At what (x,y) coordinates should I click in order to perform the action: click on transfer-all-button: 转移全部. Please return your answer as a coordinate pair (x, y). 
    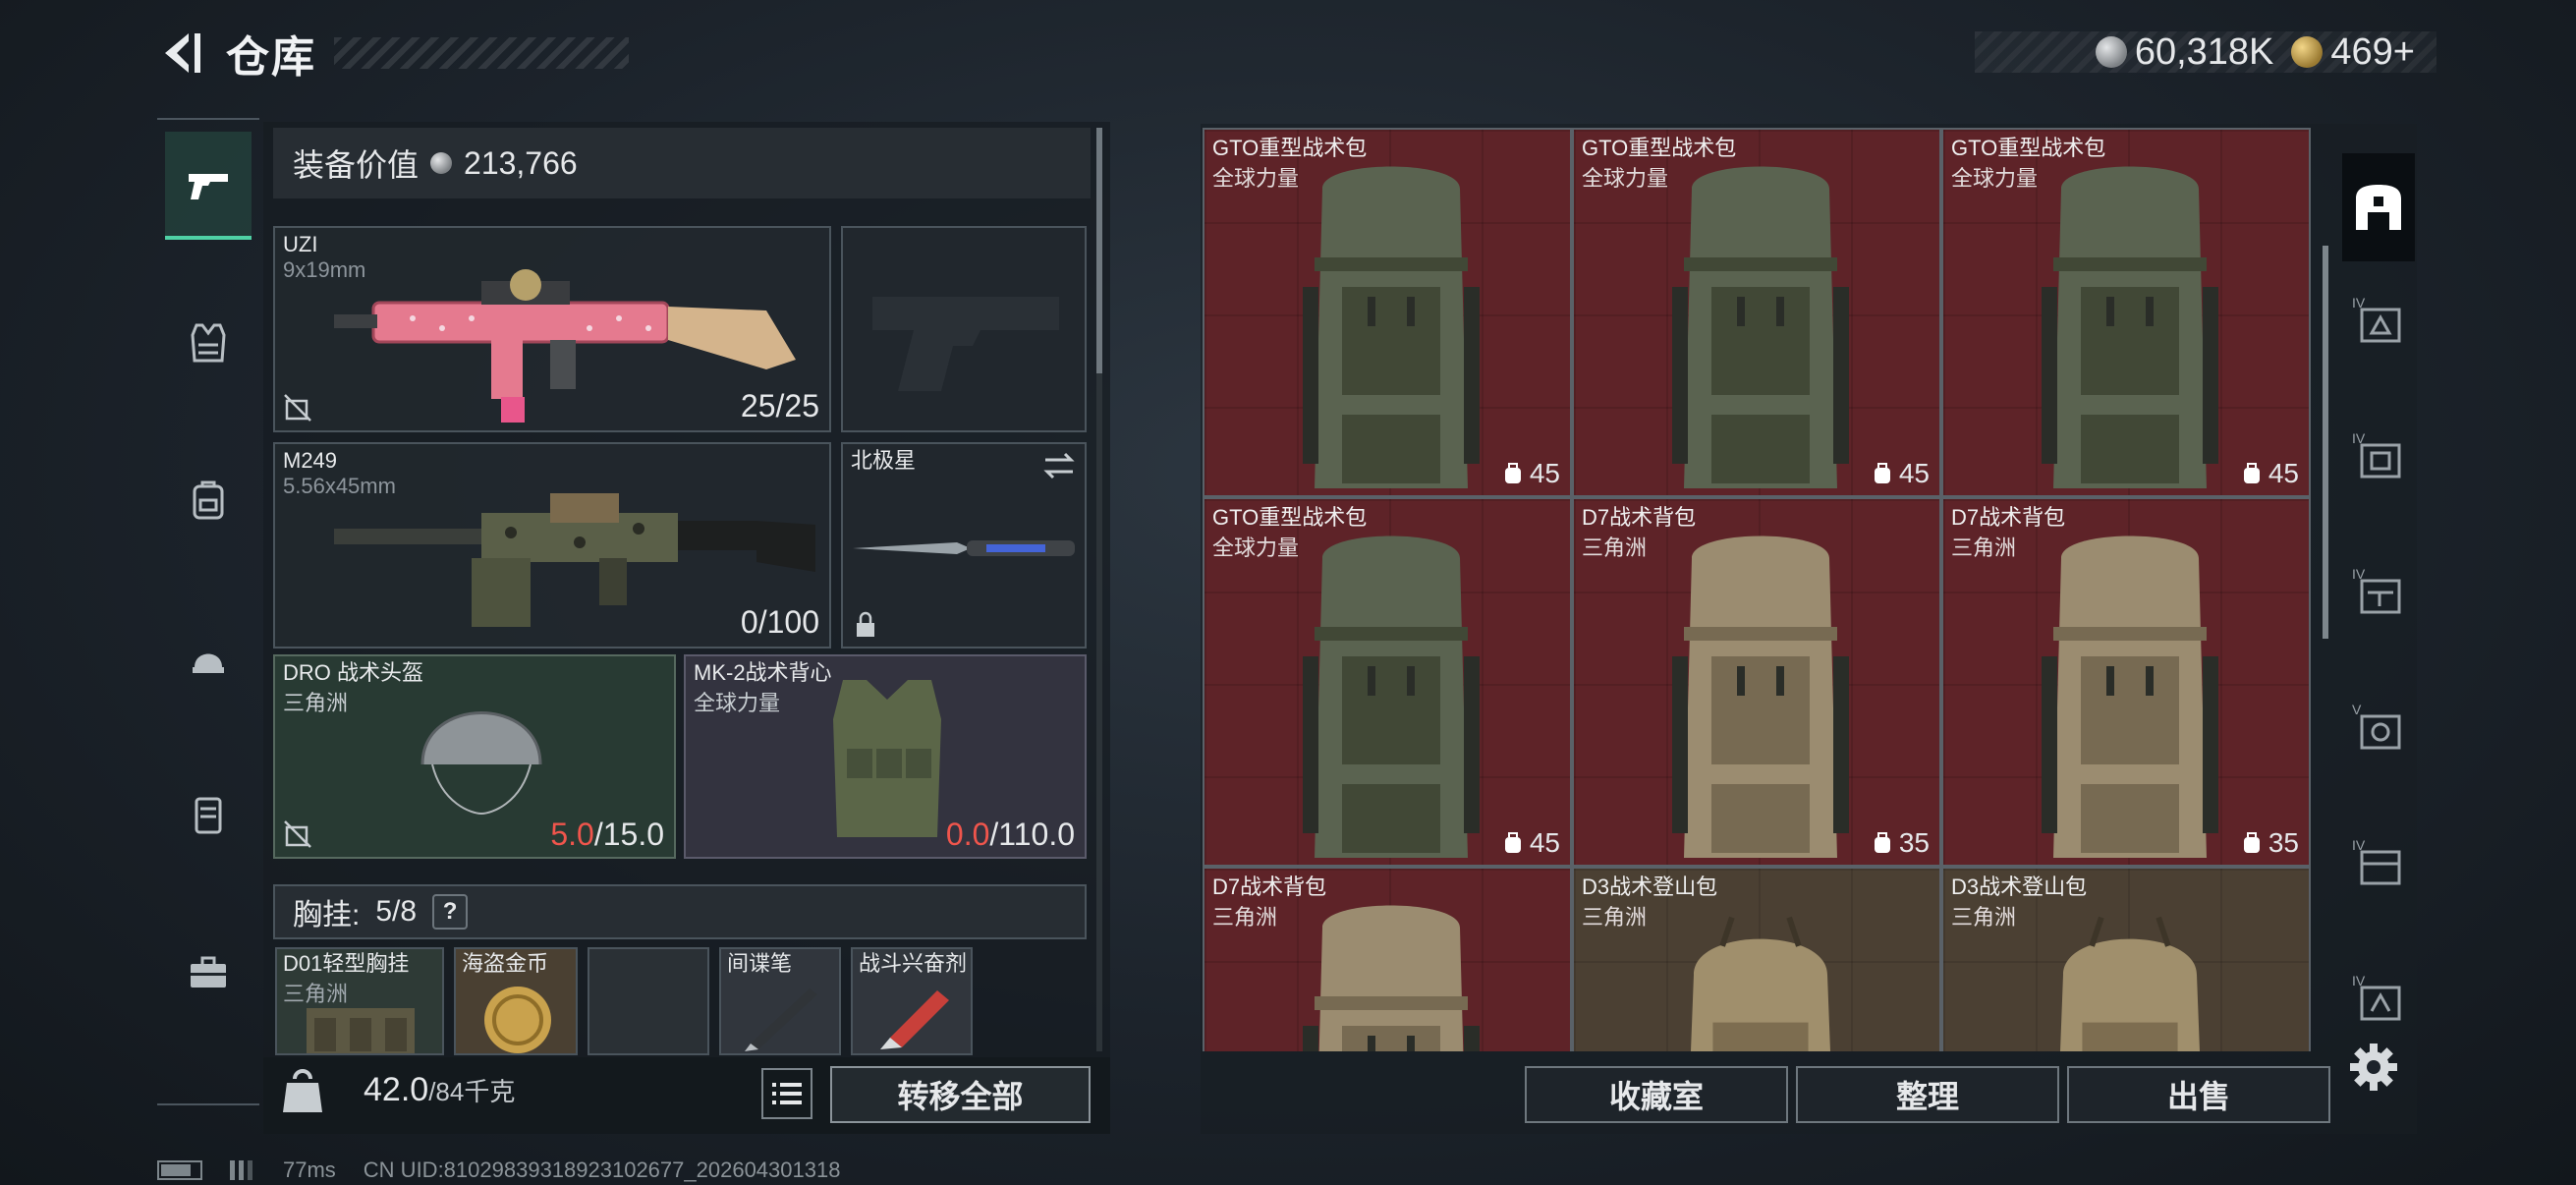
    Looking at the image, I should click on (960, 1095).